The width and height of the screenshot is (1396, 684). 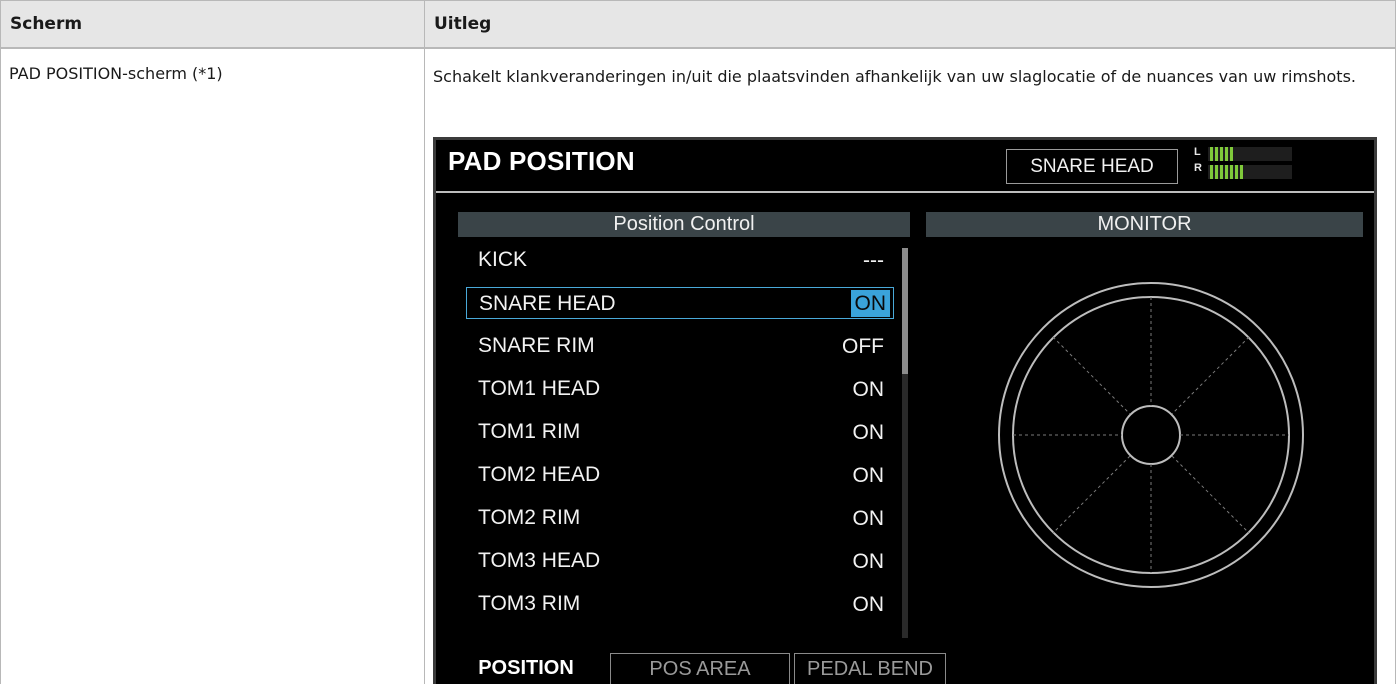 What do you see at coordinates (698, 48) in the screenshot?
I see `row-border-top` at bounding box center [698, 48].